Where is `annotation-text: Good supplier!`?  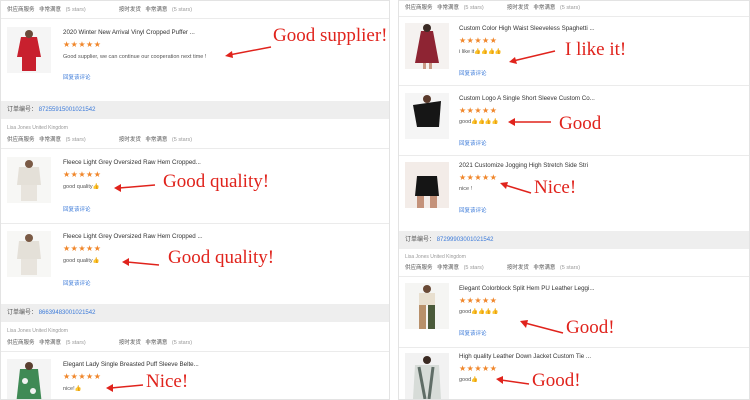
annotation-text: Good supplier! is located at coordinates (330, 35).